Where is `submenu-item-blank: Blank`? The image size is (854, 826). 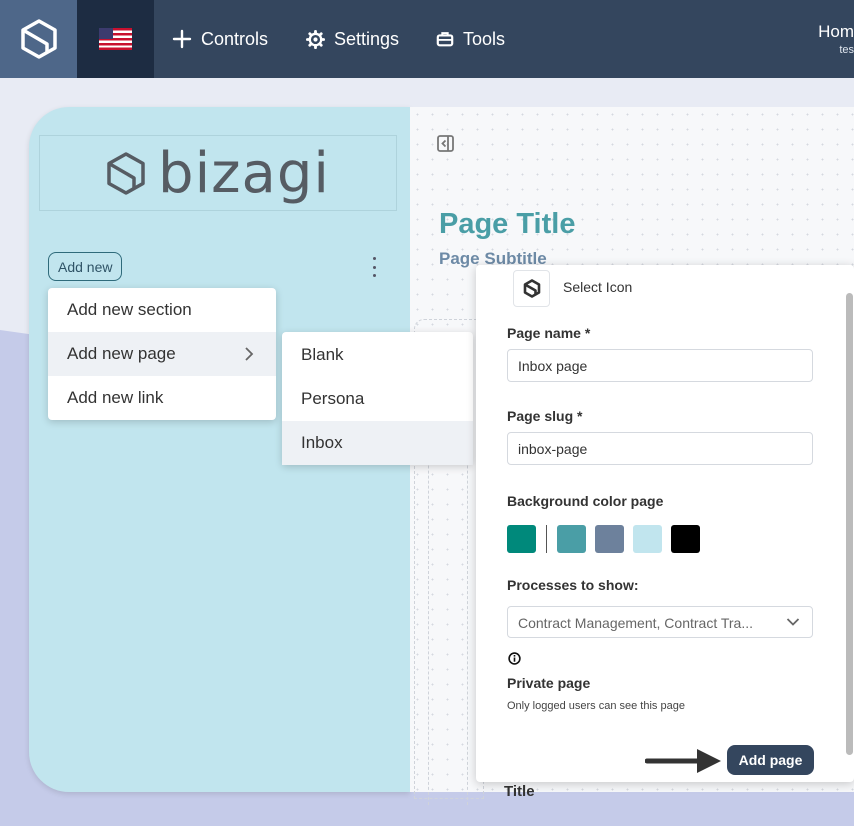
submenu-item-blank: Blank is located at coordinates (377, 355).